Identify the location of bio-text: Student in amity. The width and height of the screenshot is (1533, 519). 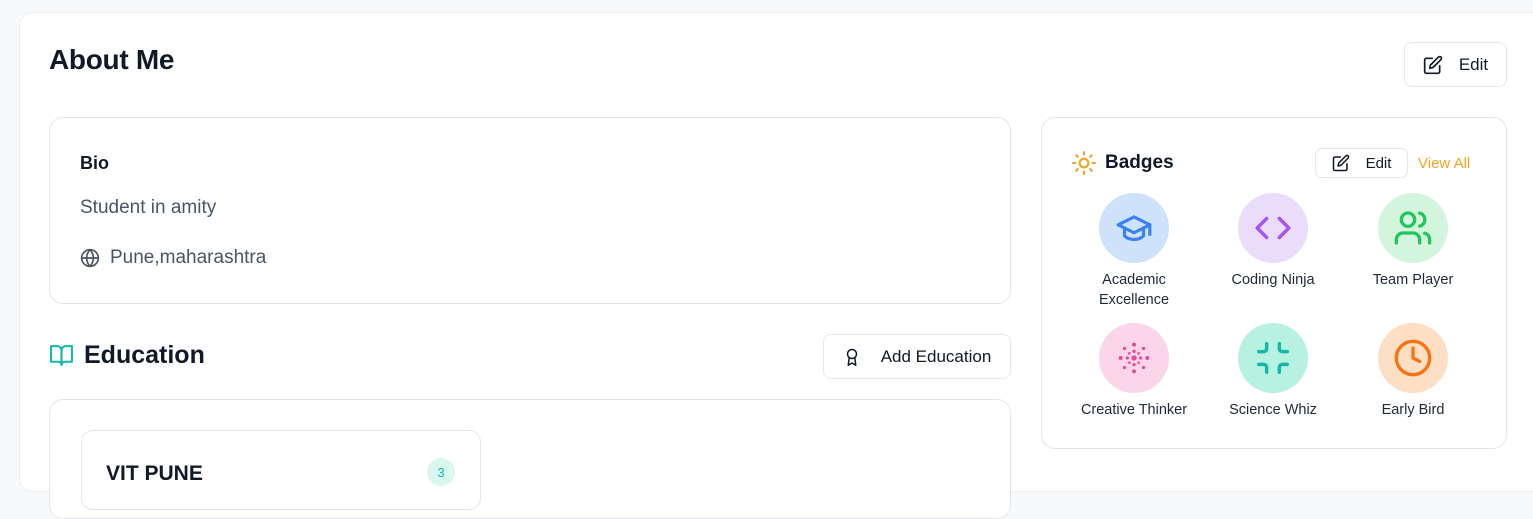
(148, 207).